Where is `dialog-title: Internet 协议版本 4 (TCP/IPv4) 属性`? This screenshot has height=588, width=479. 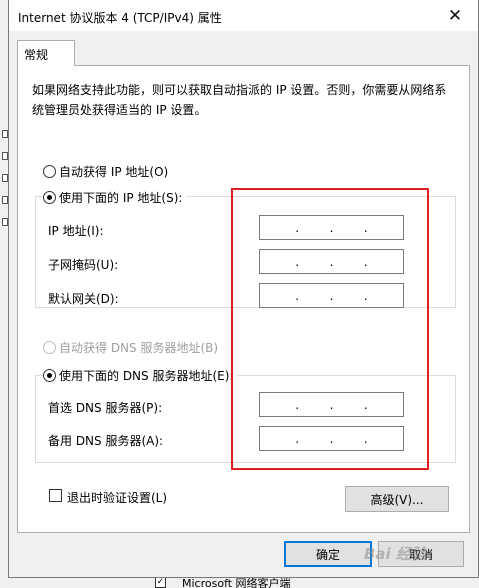
dialog-title: Internet 协议版本 4 (TCP/IPv4) 属性 is located at coordinates (120, 18).